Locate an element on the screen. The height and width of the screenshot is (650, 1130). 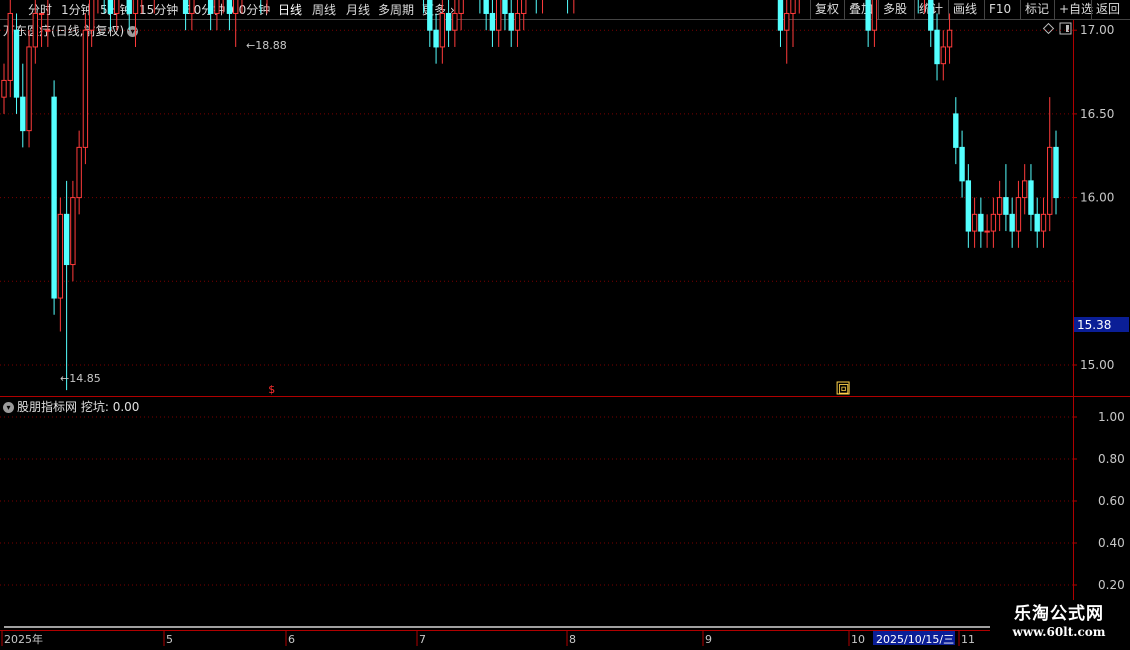
watermark: 乐淘公式网 www.60lt.com is located at coordinates (1059, 625).